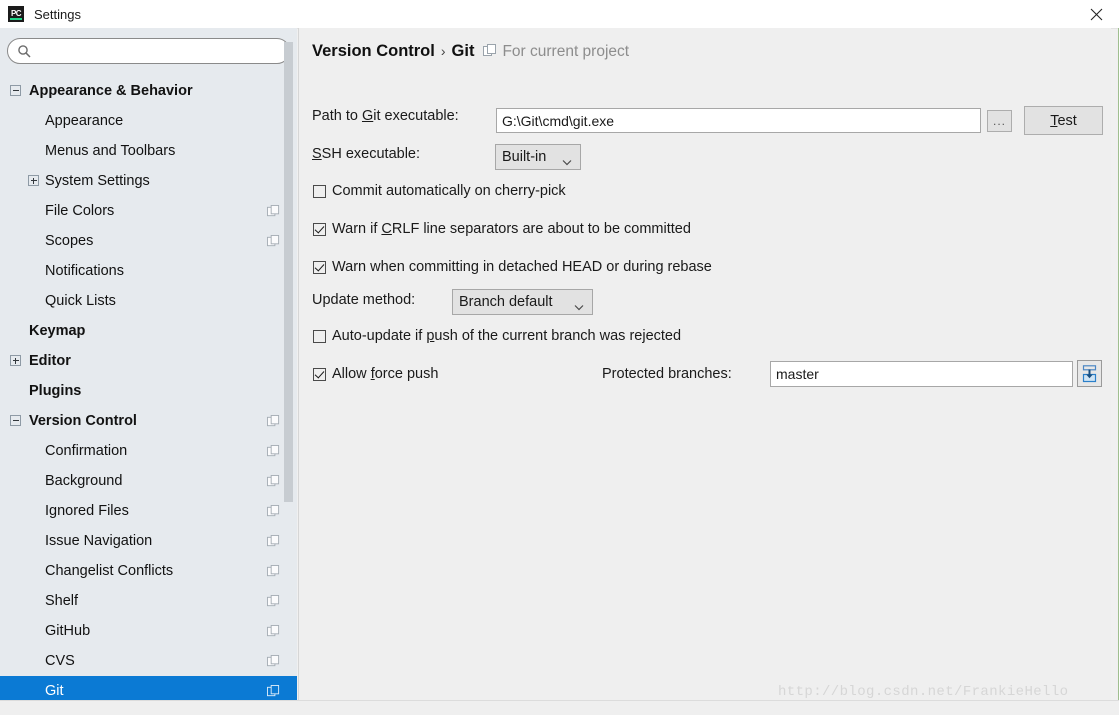  I want to click on sidebar-item-shelf: Shelf, so click(148, 601).